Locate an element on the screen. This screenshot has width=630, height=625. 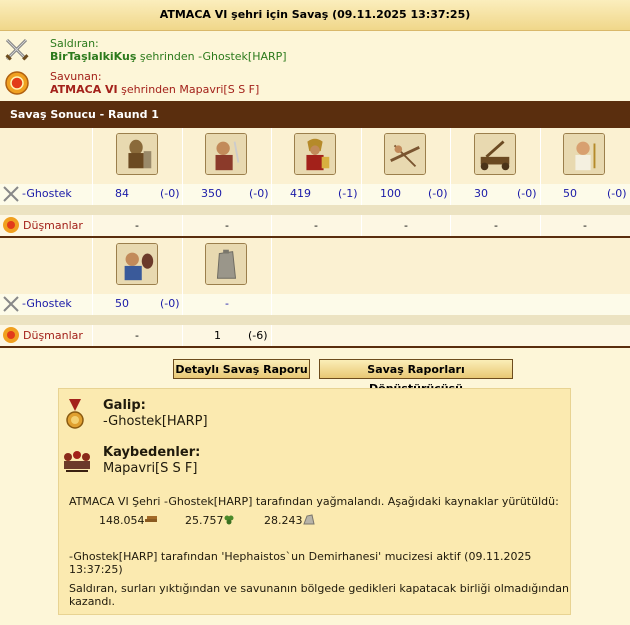
losers-name: Mapavri[S S F] is located at coordinates (150, 468).